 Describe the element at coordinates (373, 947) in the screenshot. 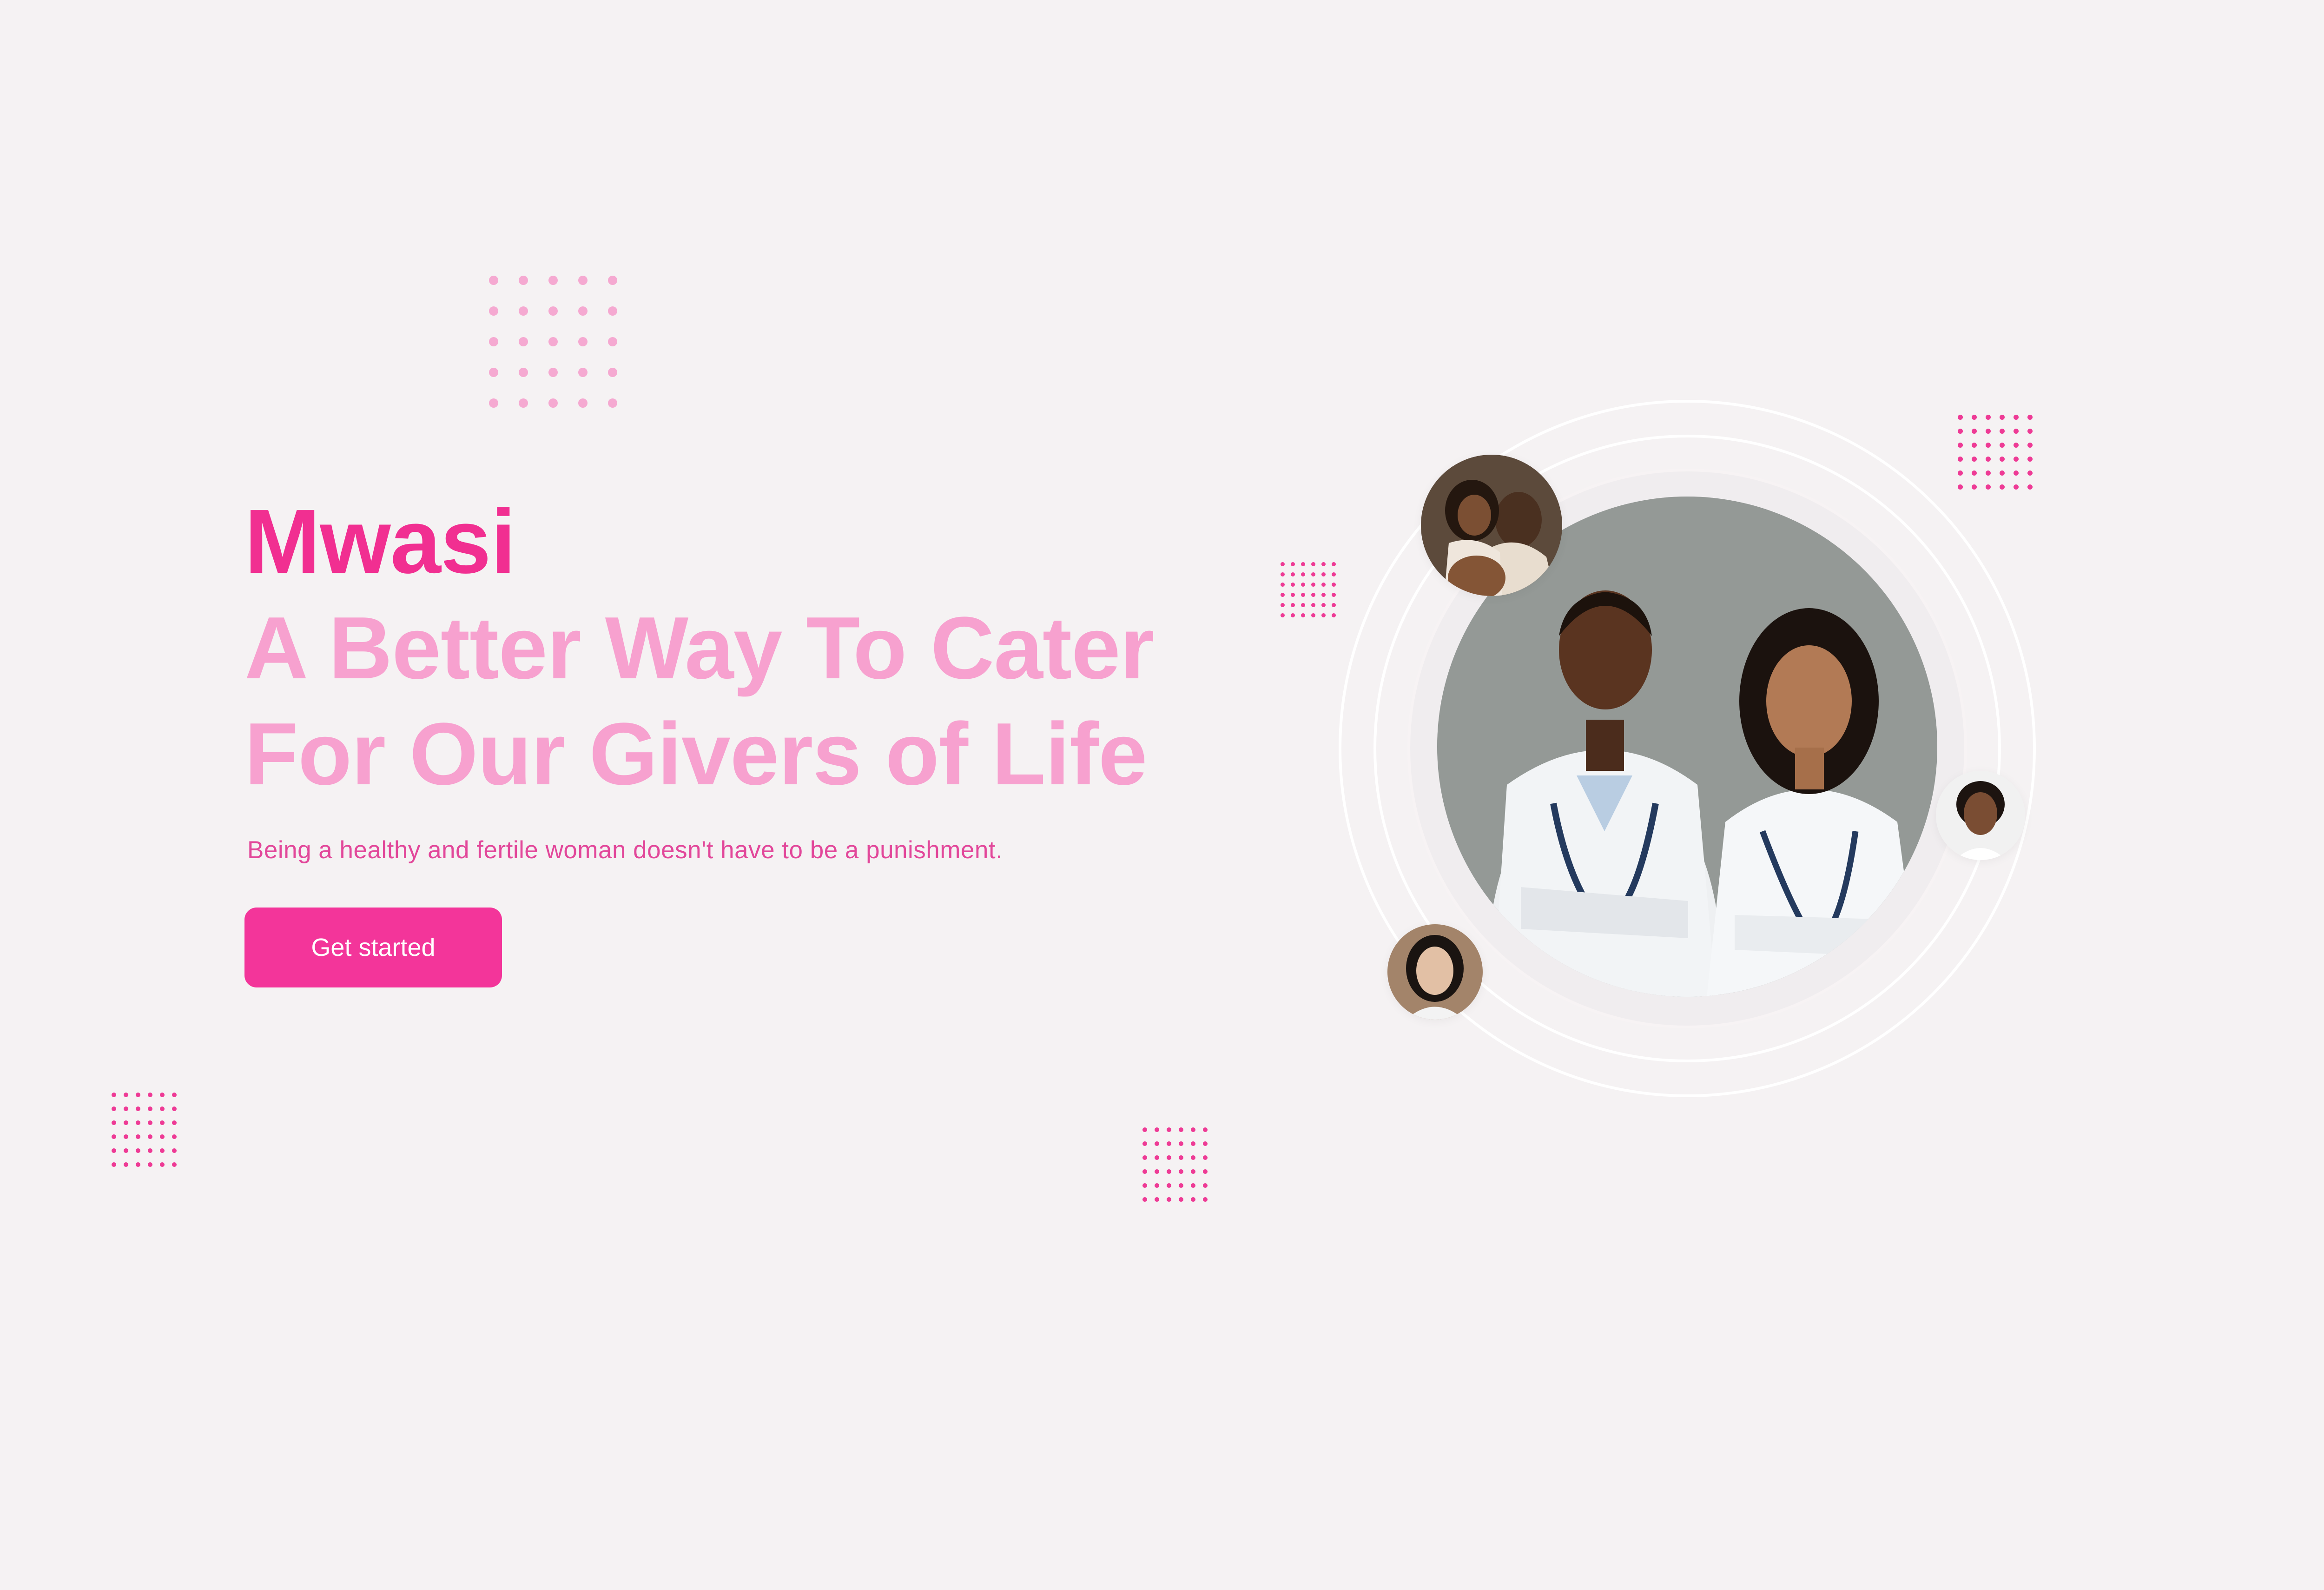

I see `get-started-button: Get started` at that location.